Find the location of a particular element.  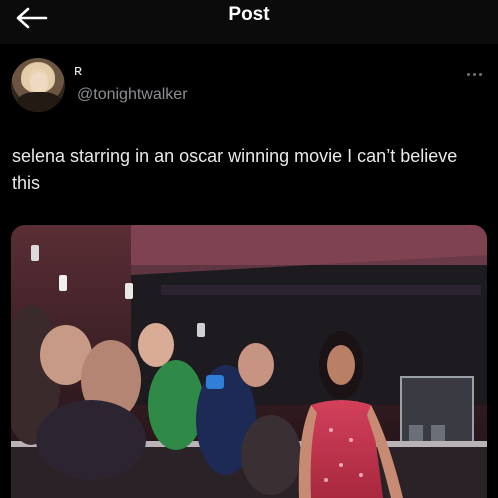

avatar-body is located at coordinates (39, 102).